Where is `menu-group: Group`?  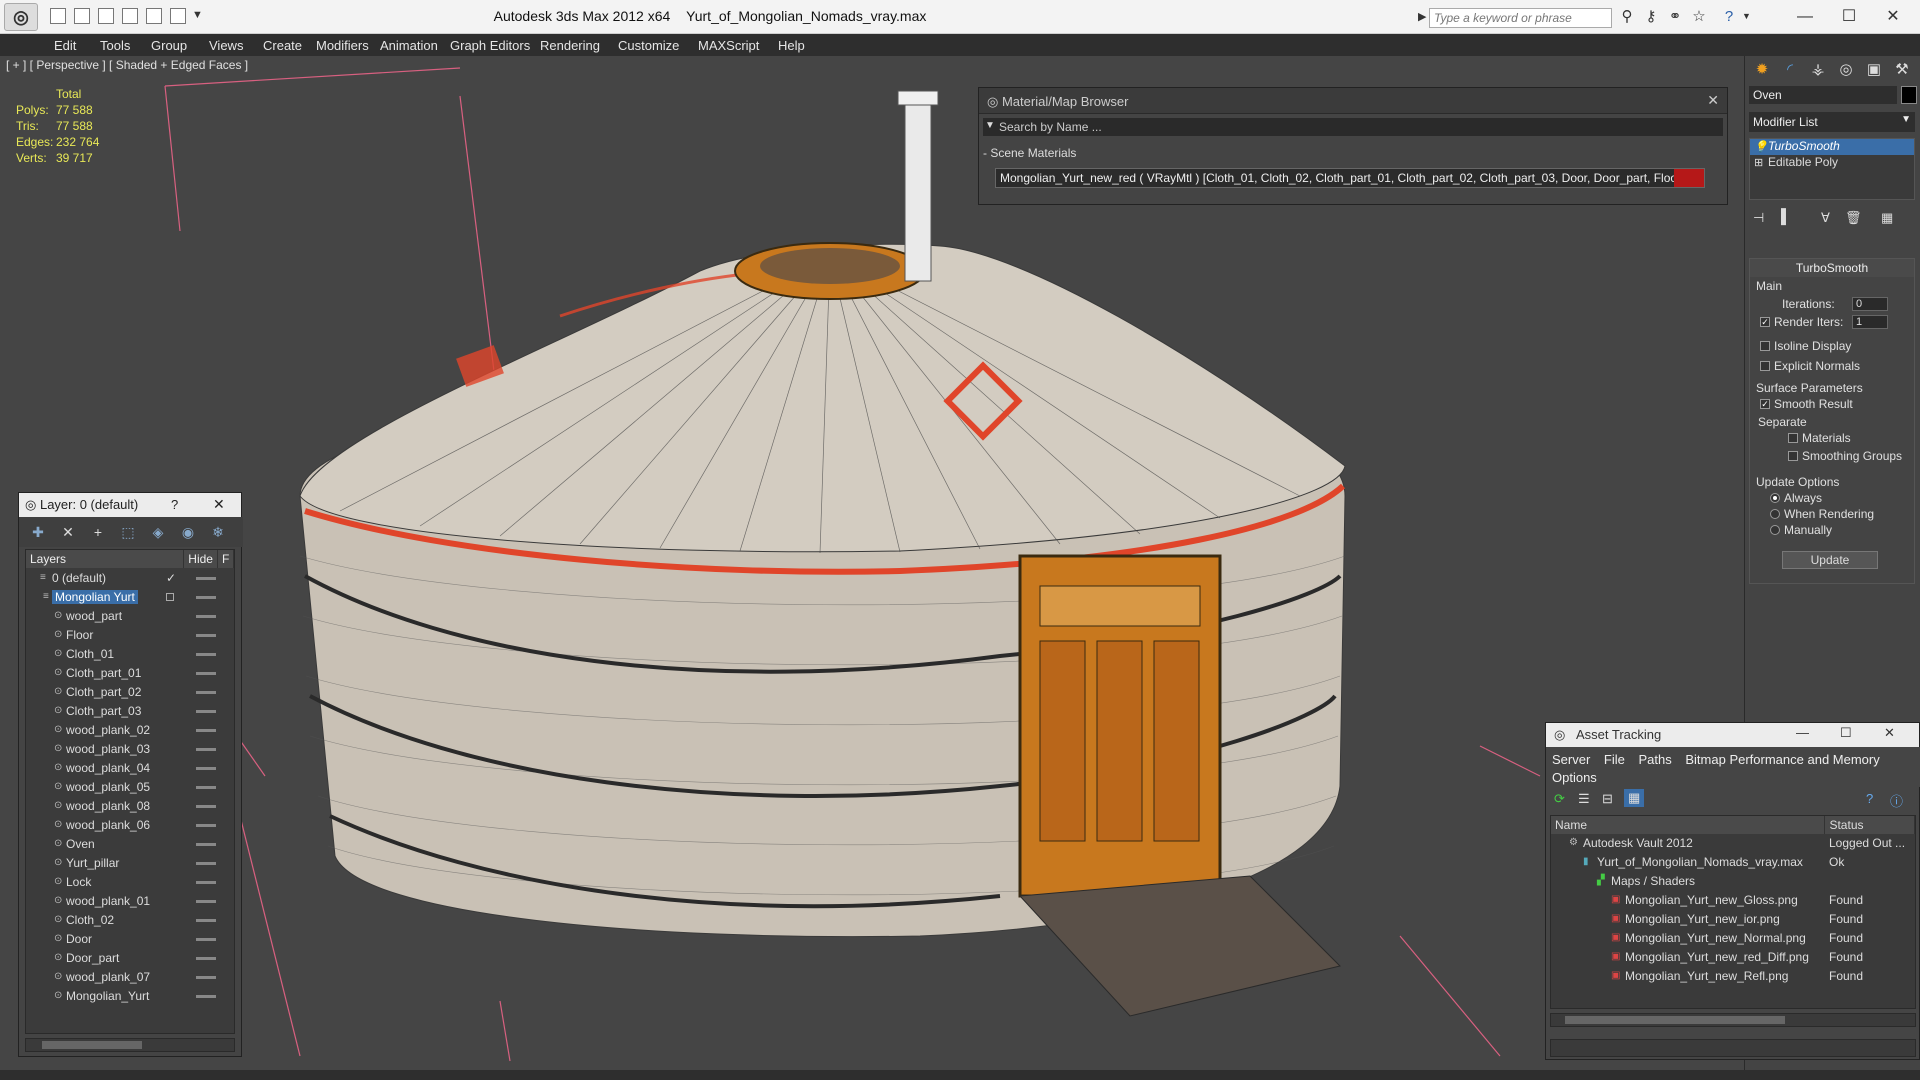 menu-group: Group is located at coordinates (169, 45).